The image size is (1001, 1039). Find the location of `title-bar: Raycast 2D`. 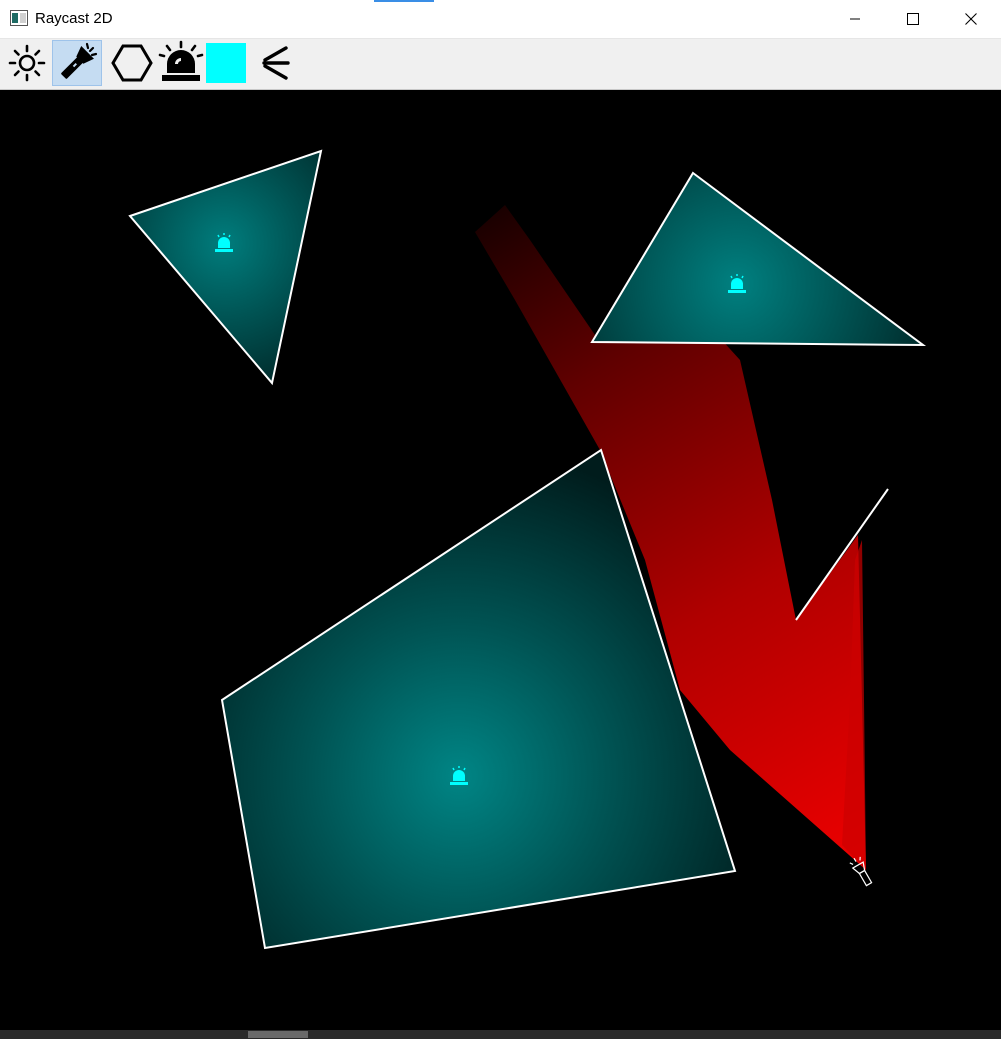

title-bar: Raycast 2D is located at coordinates (500, 19).